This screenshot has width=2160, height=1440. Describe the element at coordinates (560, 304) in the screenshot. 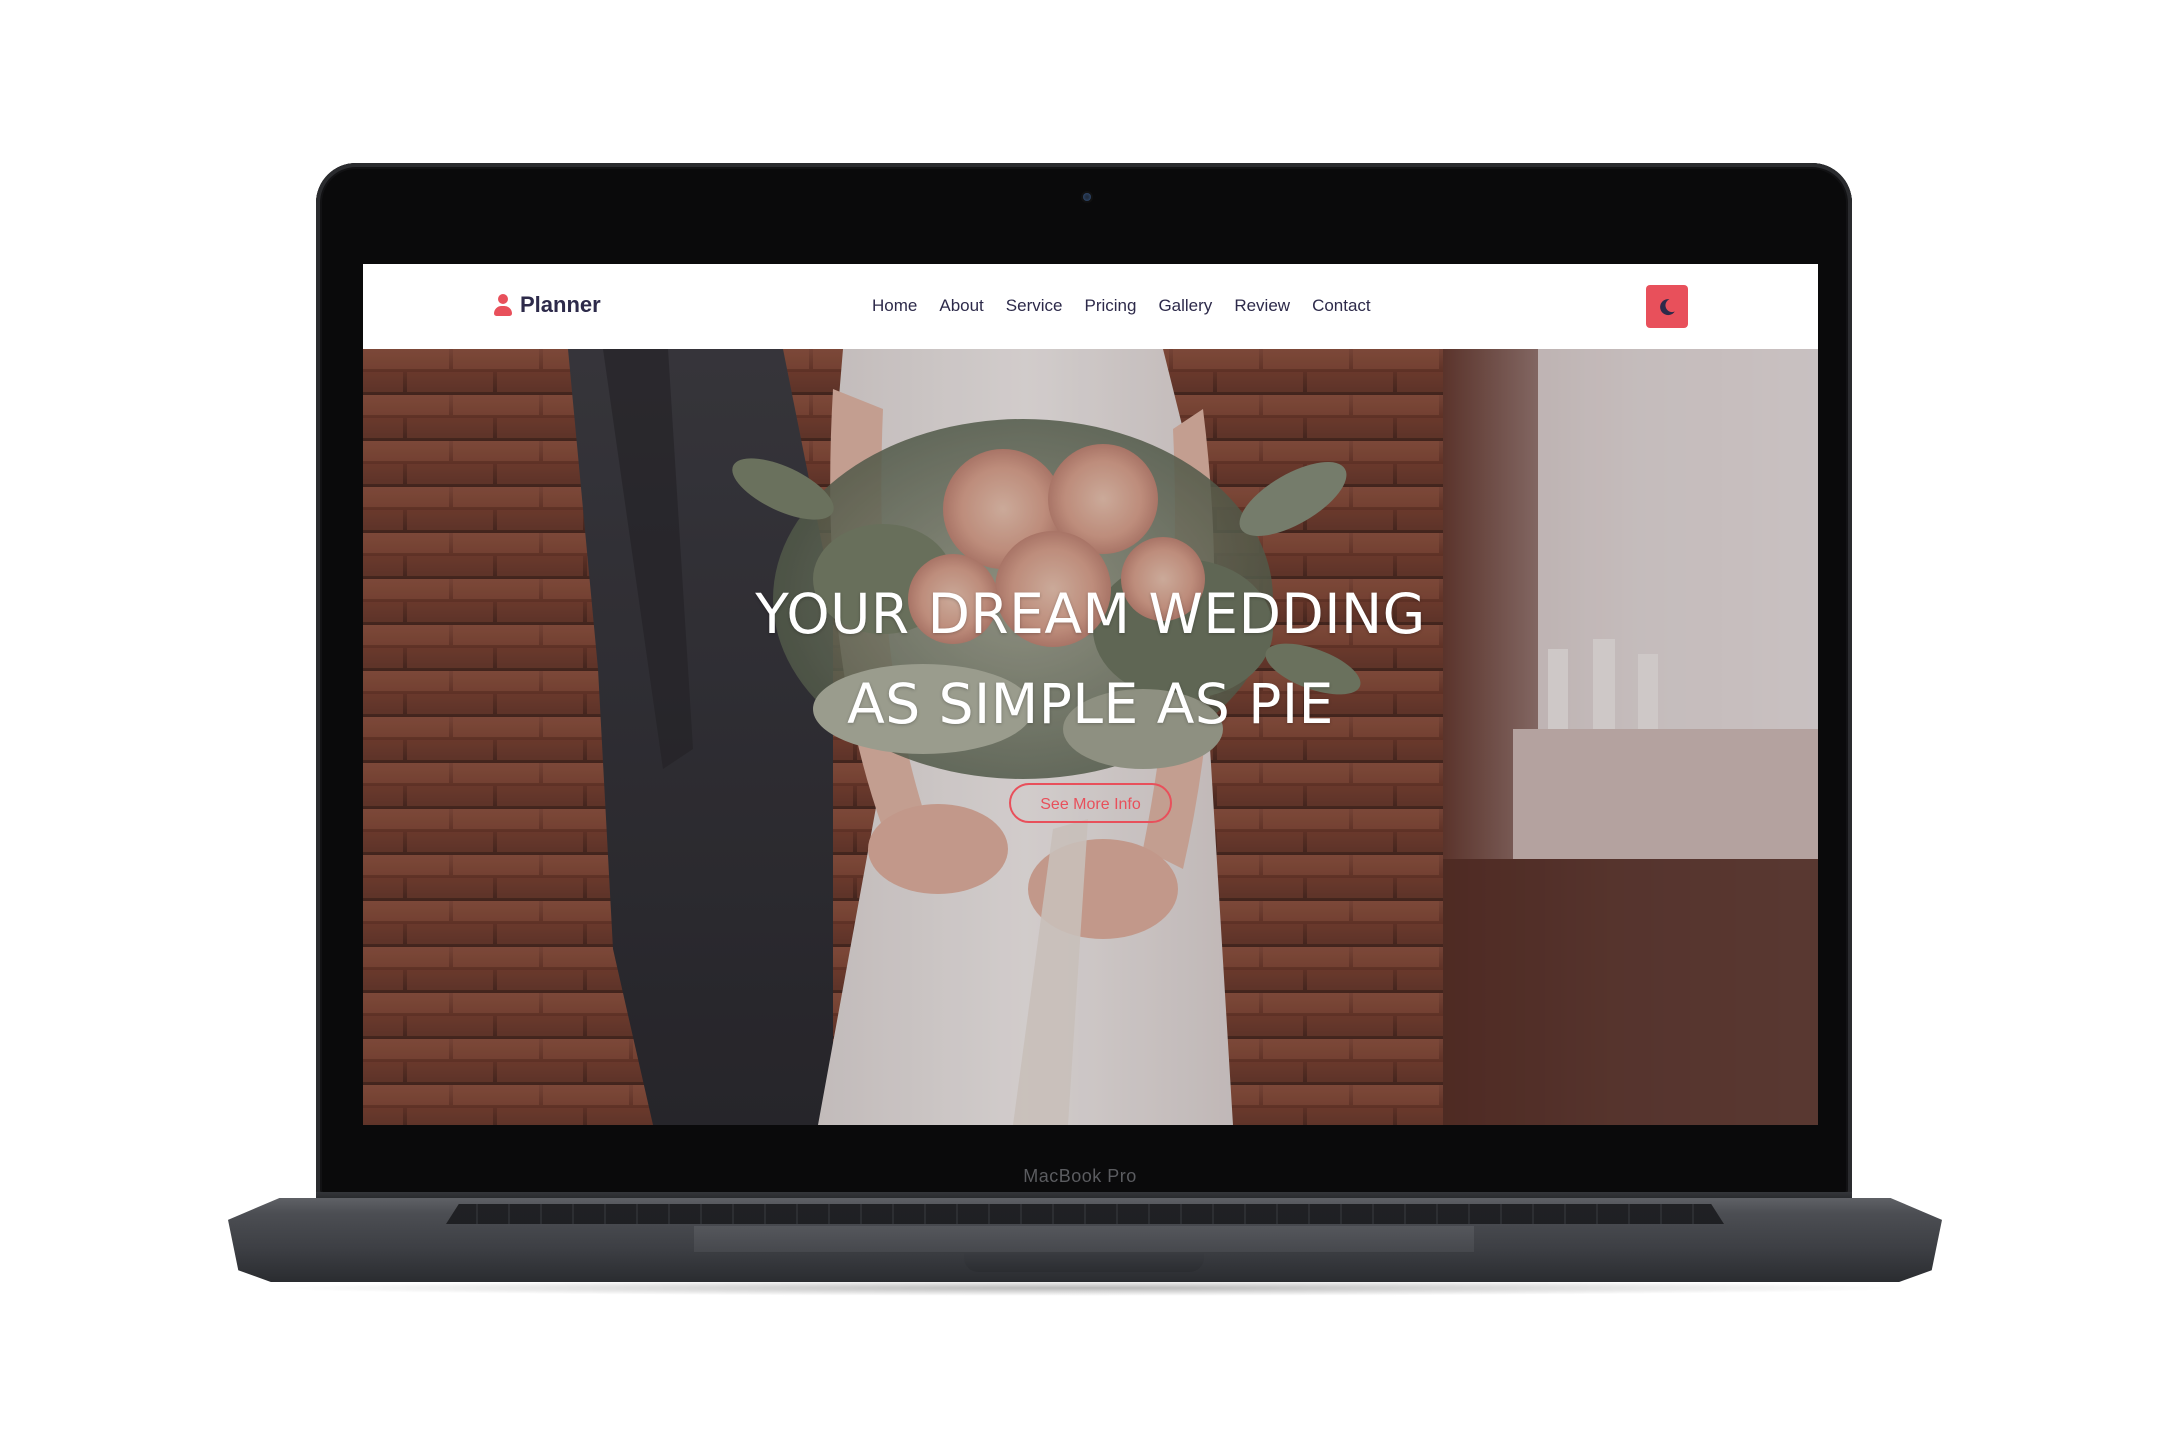

I see `brand-name: Planner` at that location.